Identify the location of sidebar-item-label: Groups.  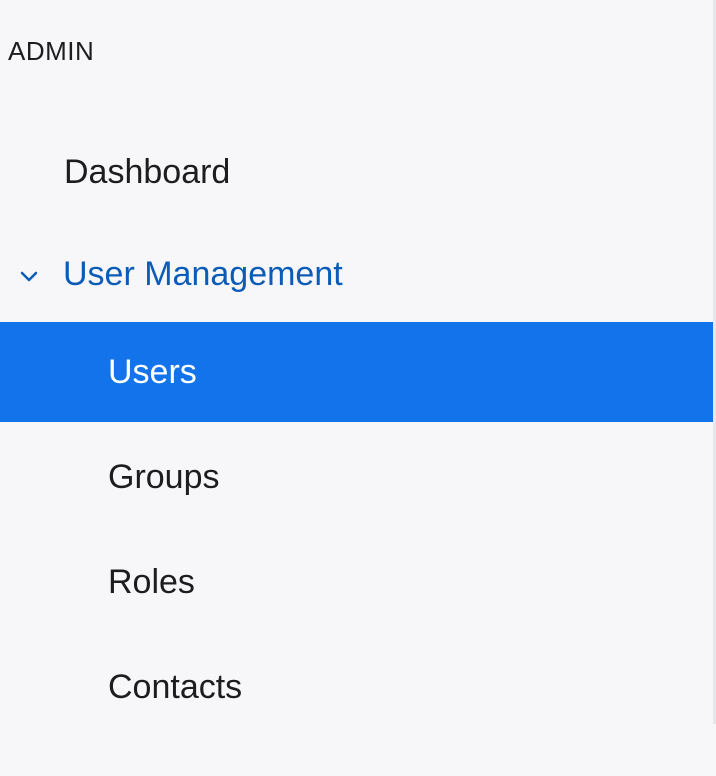
(164, 476).